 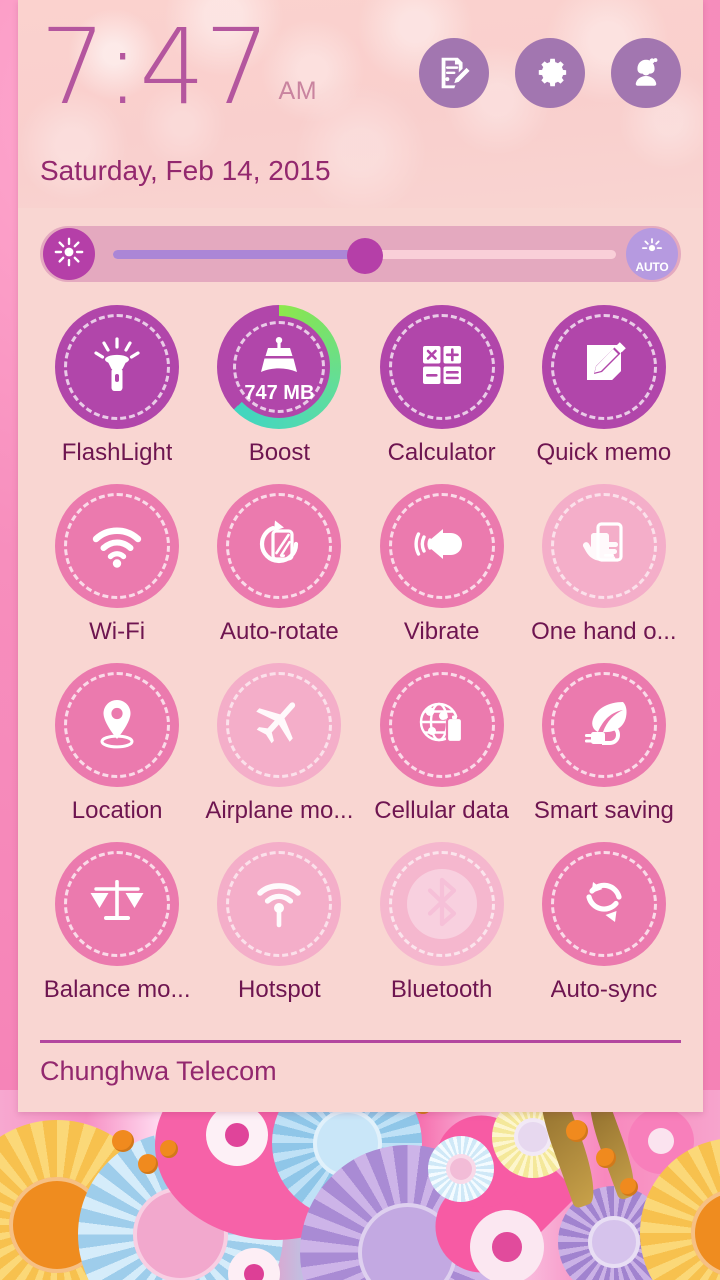 I want to click on tile-label: Wi-Fi, so click(x=117, y=631).